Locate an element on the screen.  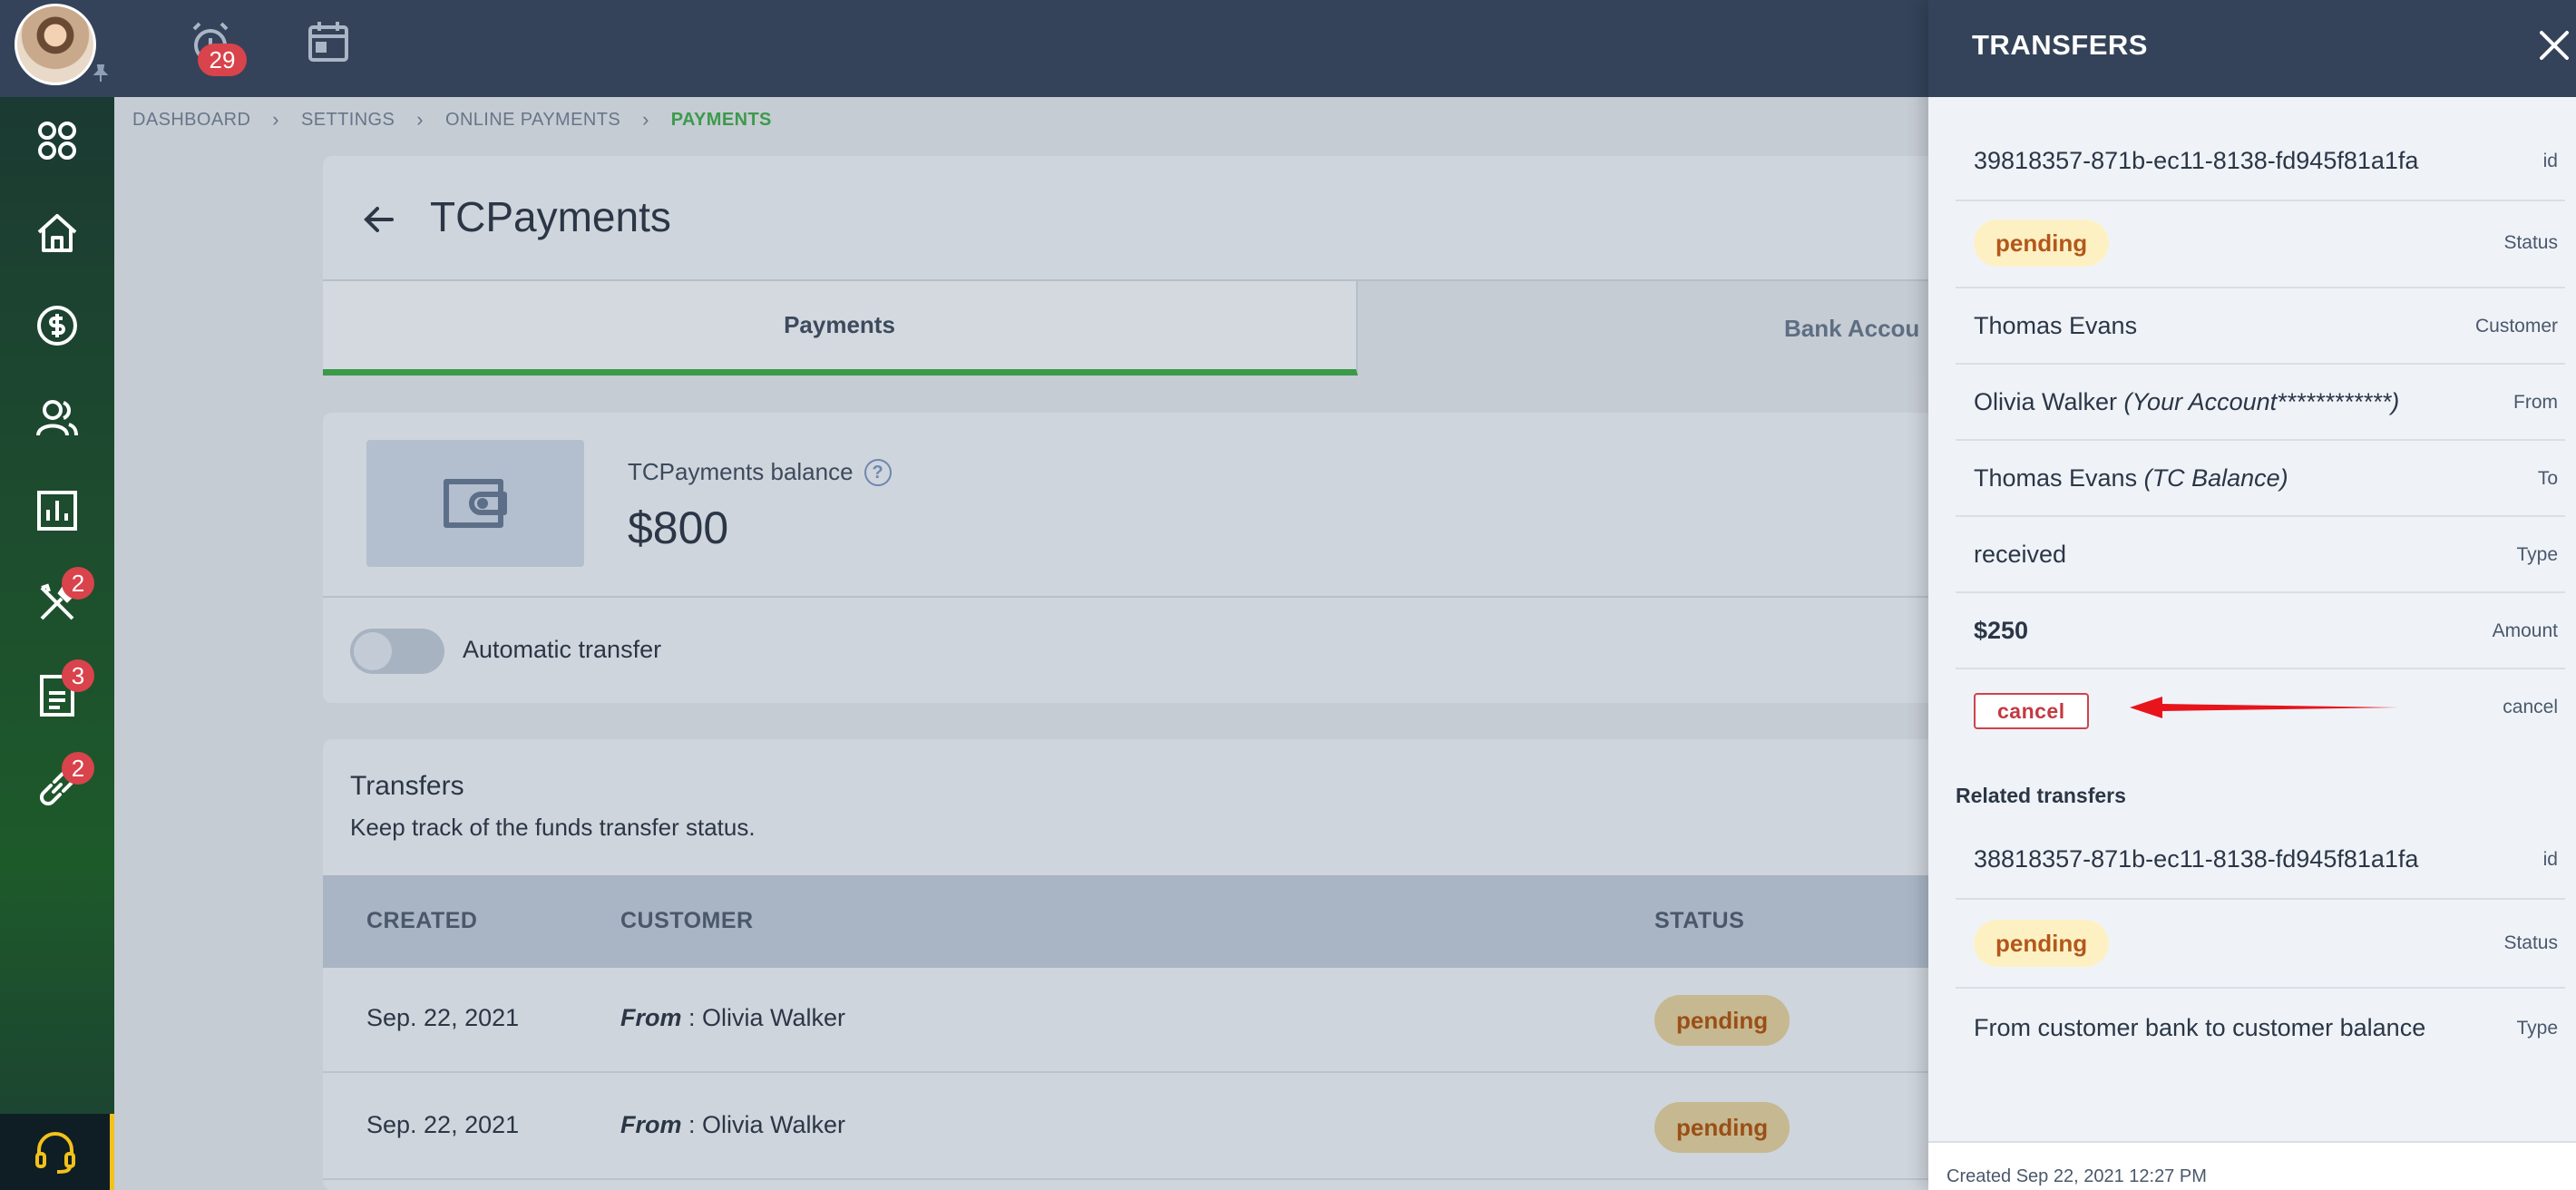
users-icon is located at coordinates (57, 418).